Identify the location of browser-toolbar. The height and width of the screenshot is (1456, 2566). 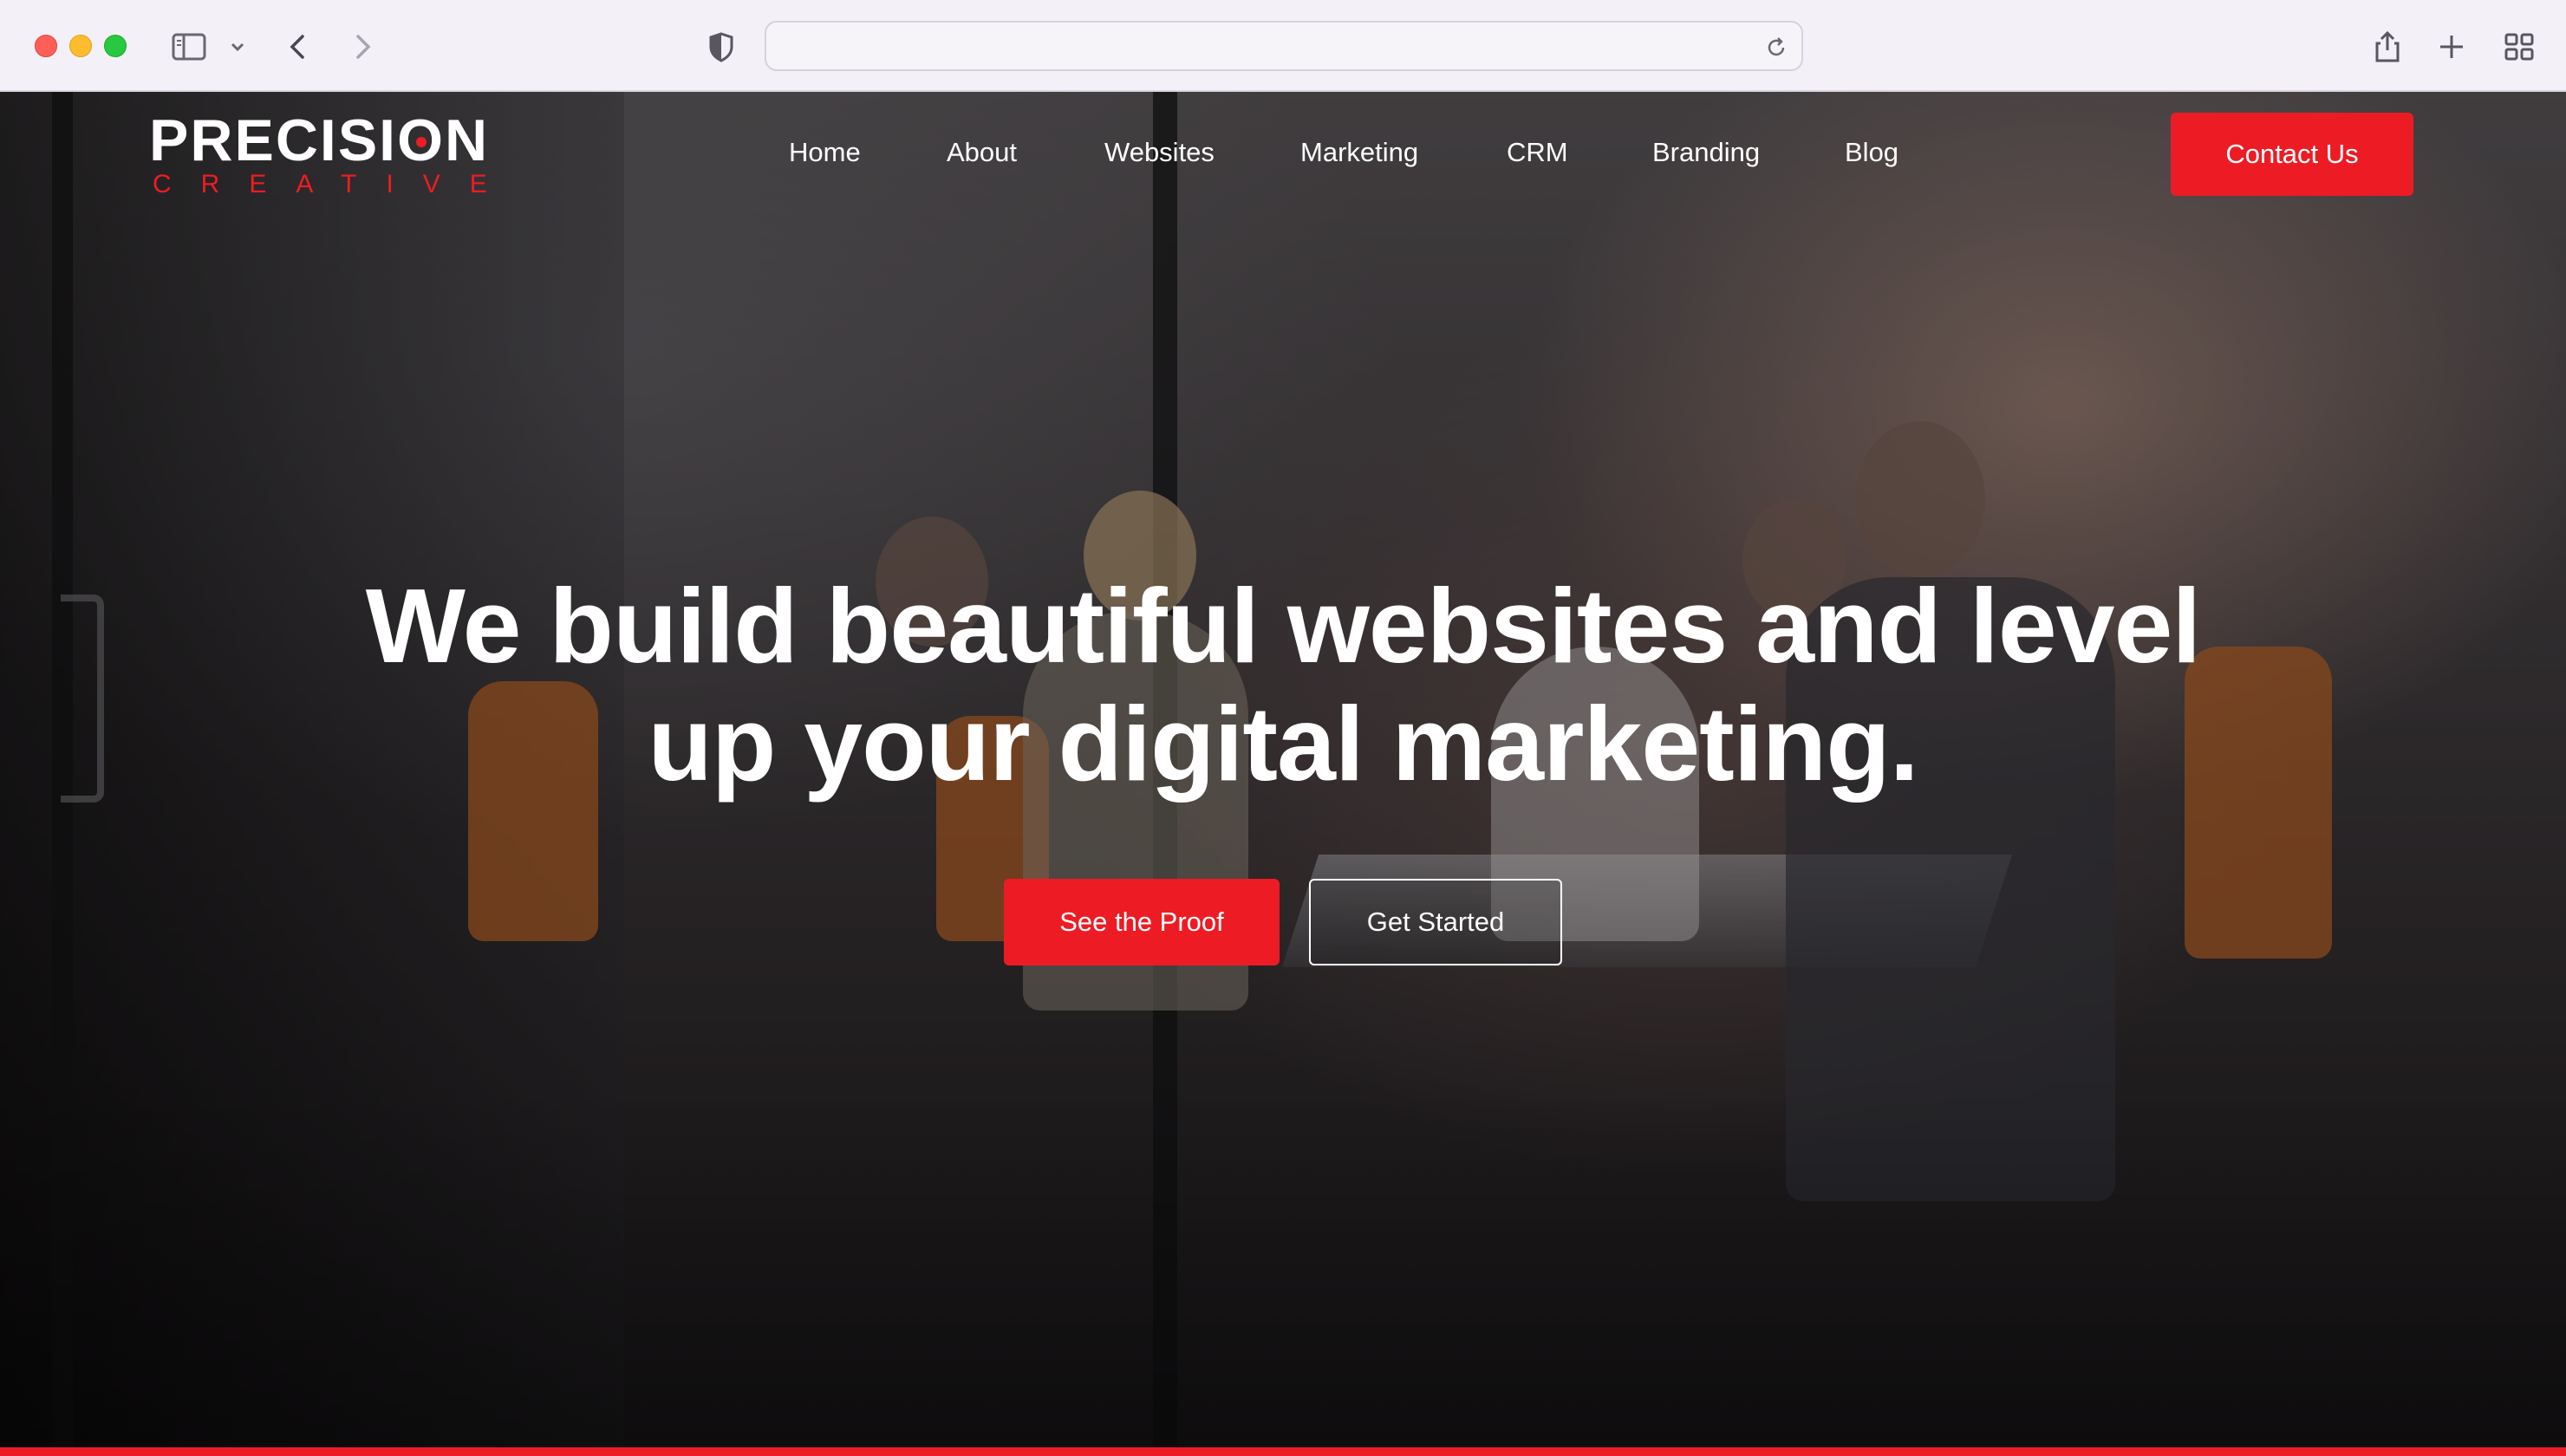
(1283, 46).